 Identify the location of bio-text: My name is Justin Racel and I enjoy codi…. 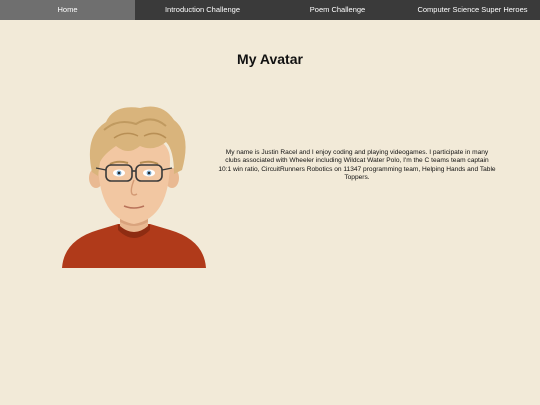
(357, 165).